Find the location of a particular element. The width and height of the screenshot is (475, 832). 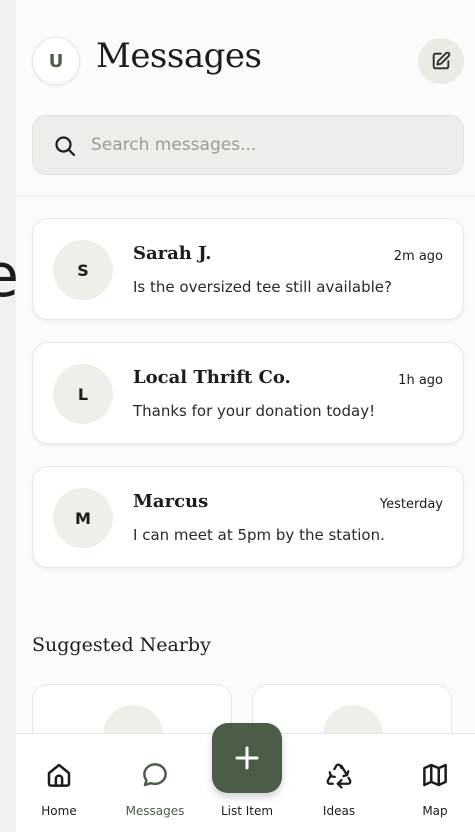

pencil-square-icon is located at coordinates (441, 60).